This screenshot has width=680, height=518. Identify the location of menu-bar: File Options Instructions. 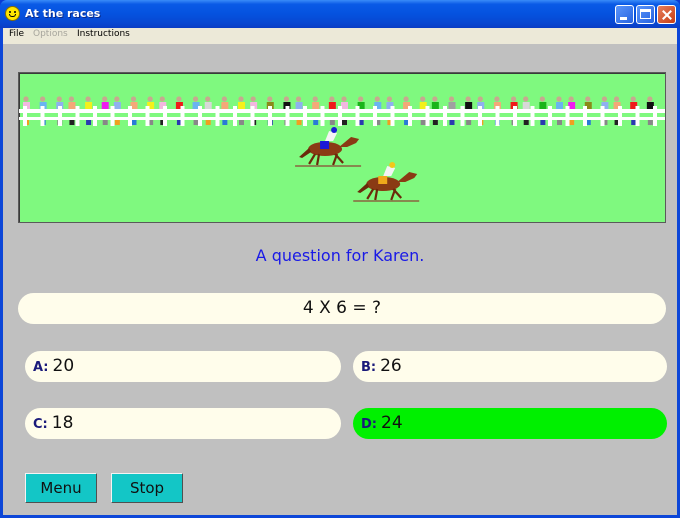
(340, 36).